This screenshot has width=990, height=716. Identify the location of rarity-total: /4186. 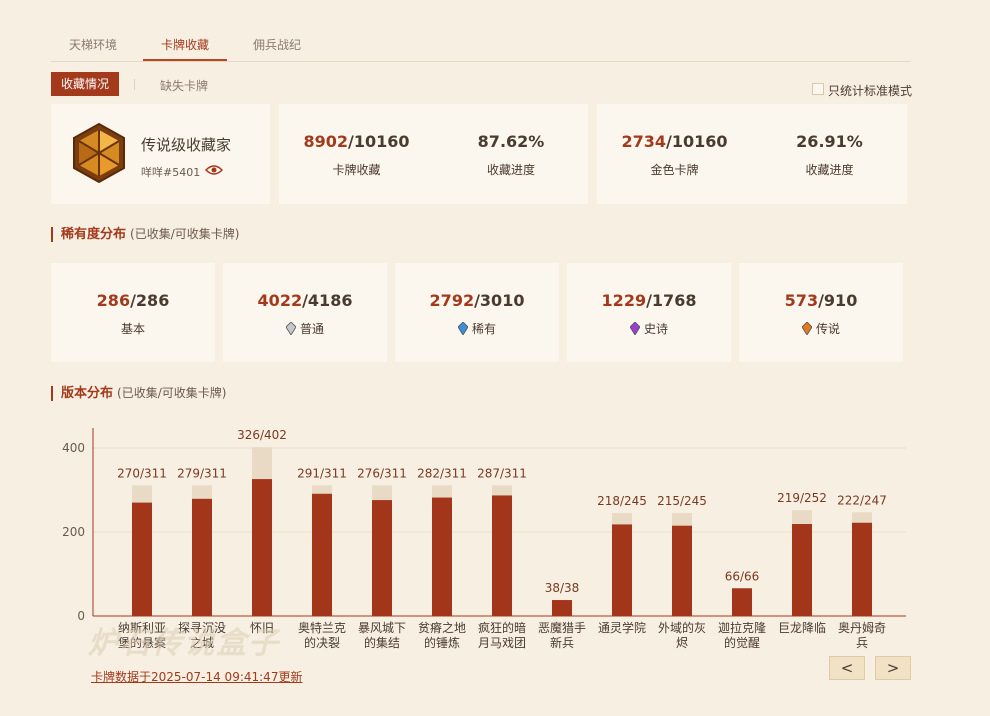
(327, 300).